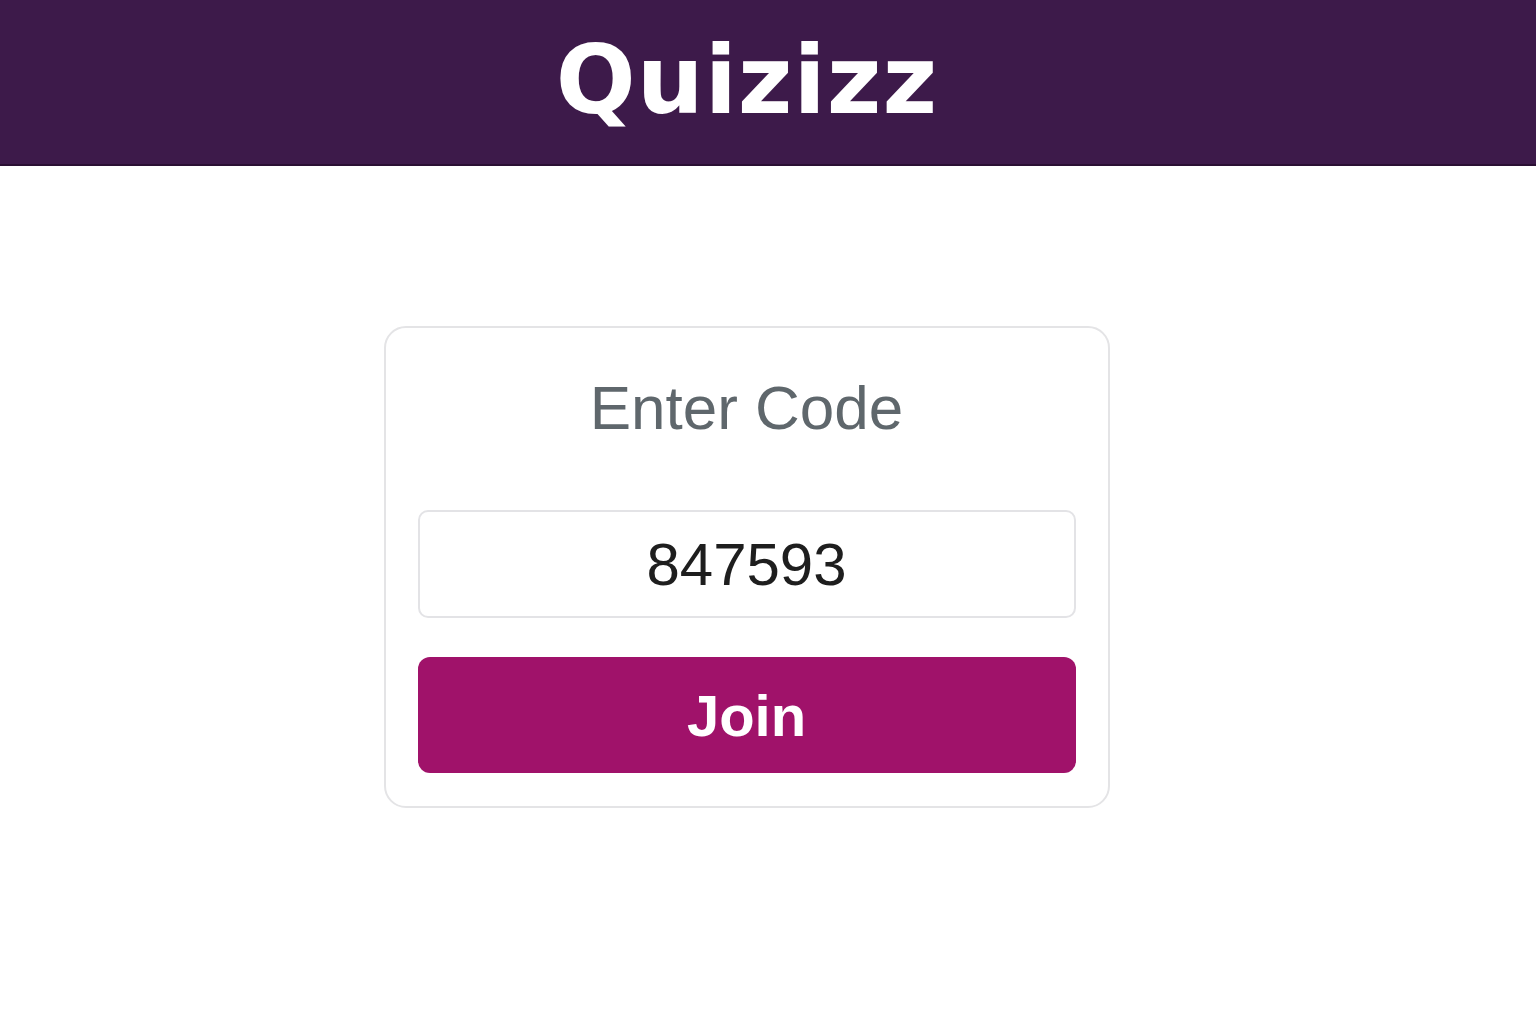 The image size is (1536, 1024). I want to click on code-input-field: 847593, so click(746, 564).